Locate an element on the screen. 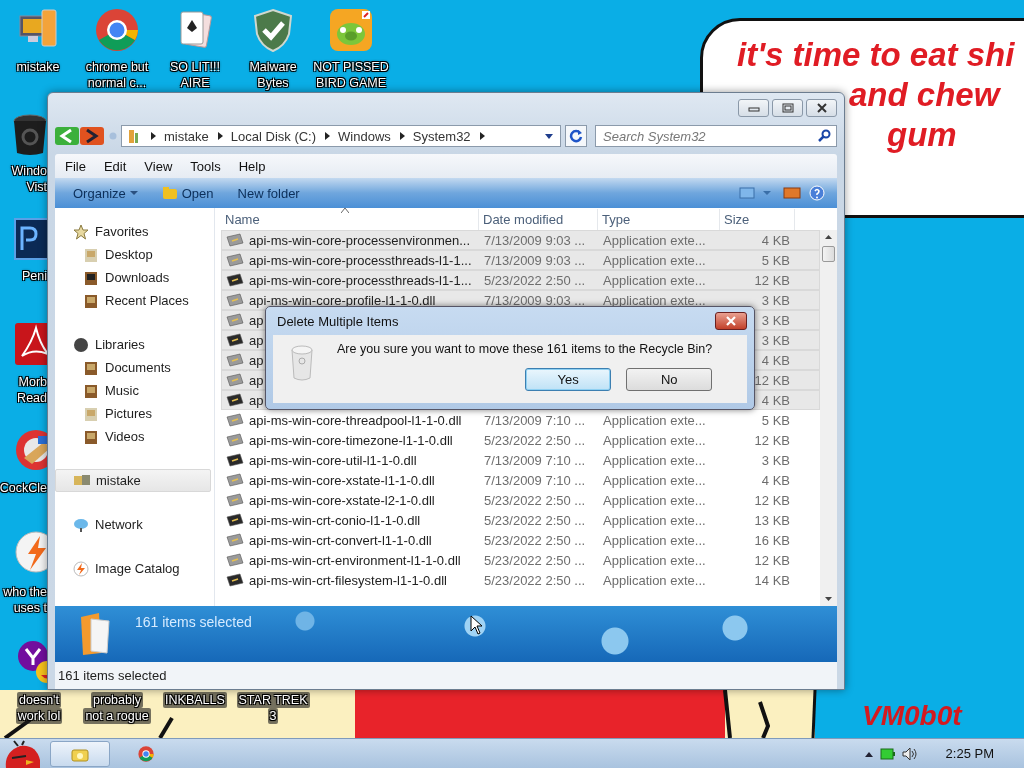 The height and width of the screenshot is (768, 1024). pig-icon is located at coordinates (351, 30).